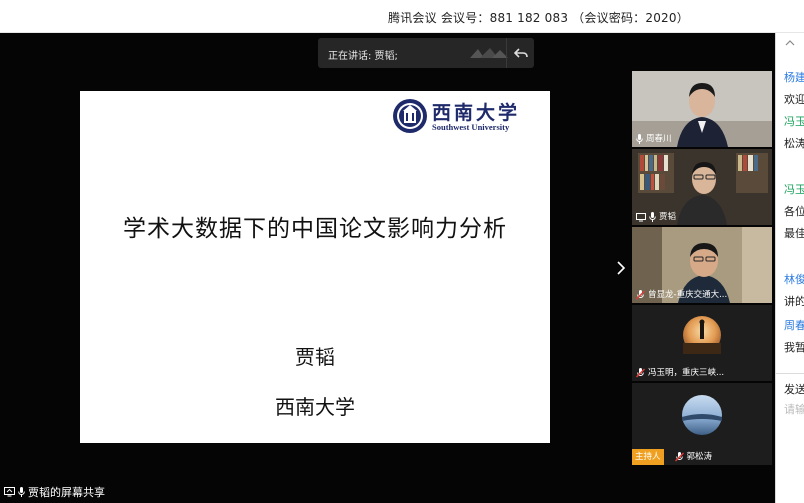 The height and width of the screenshot is (503, 804). I want to click on chat-message: 松涛, so click(794, 143).